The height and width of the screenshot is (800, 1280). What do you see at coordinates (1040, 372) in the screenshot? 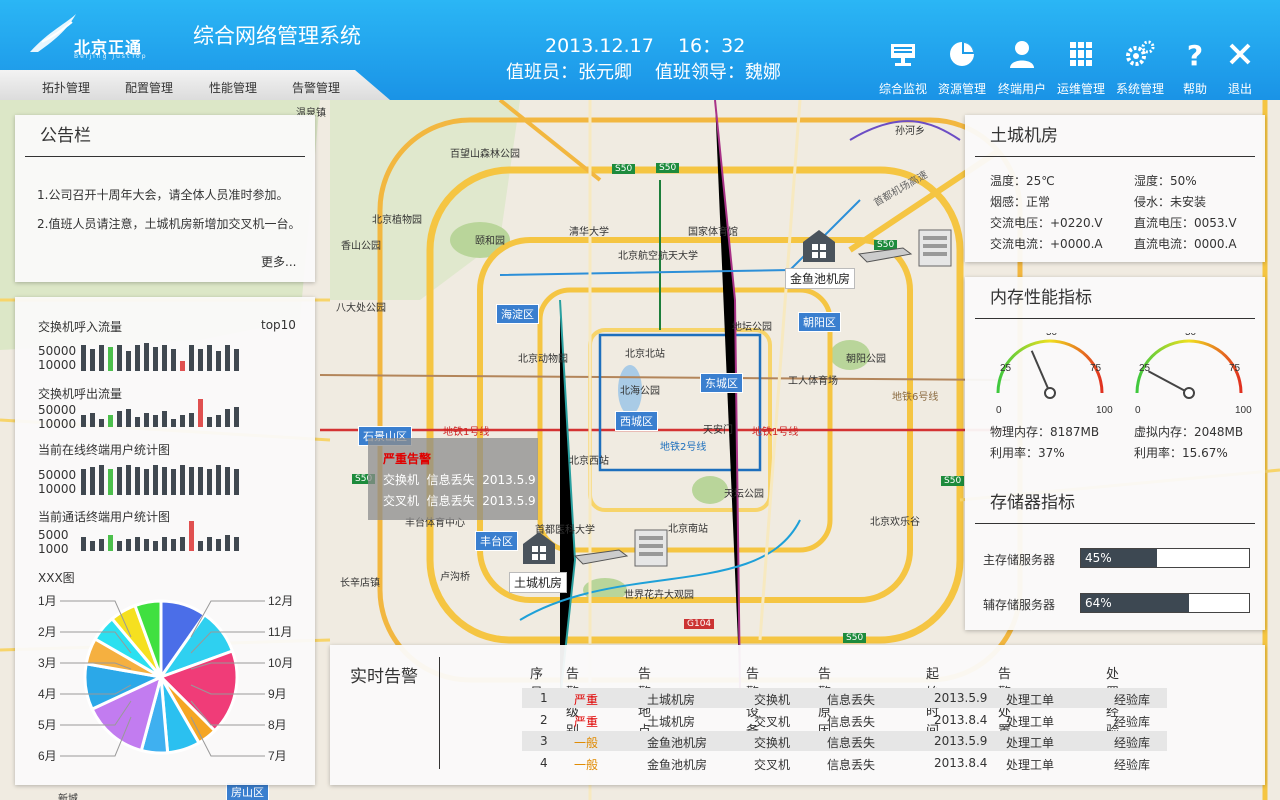
I see `gauge-needle` at bounding box center [1040, 372].